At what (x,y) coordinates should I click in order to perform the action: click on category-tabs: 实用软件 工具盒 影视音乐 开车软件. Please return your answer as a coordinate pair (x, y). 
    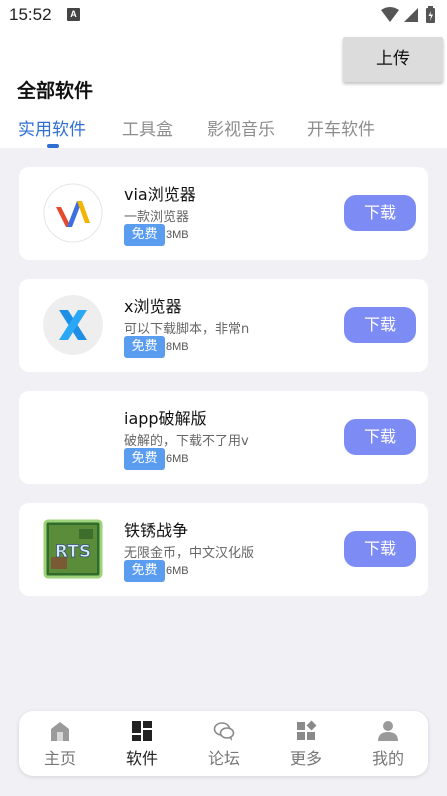
    Looking at the image, I should click on (223, 131).